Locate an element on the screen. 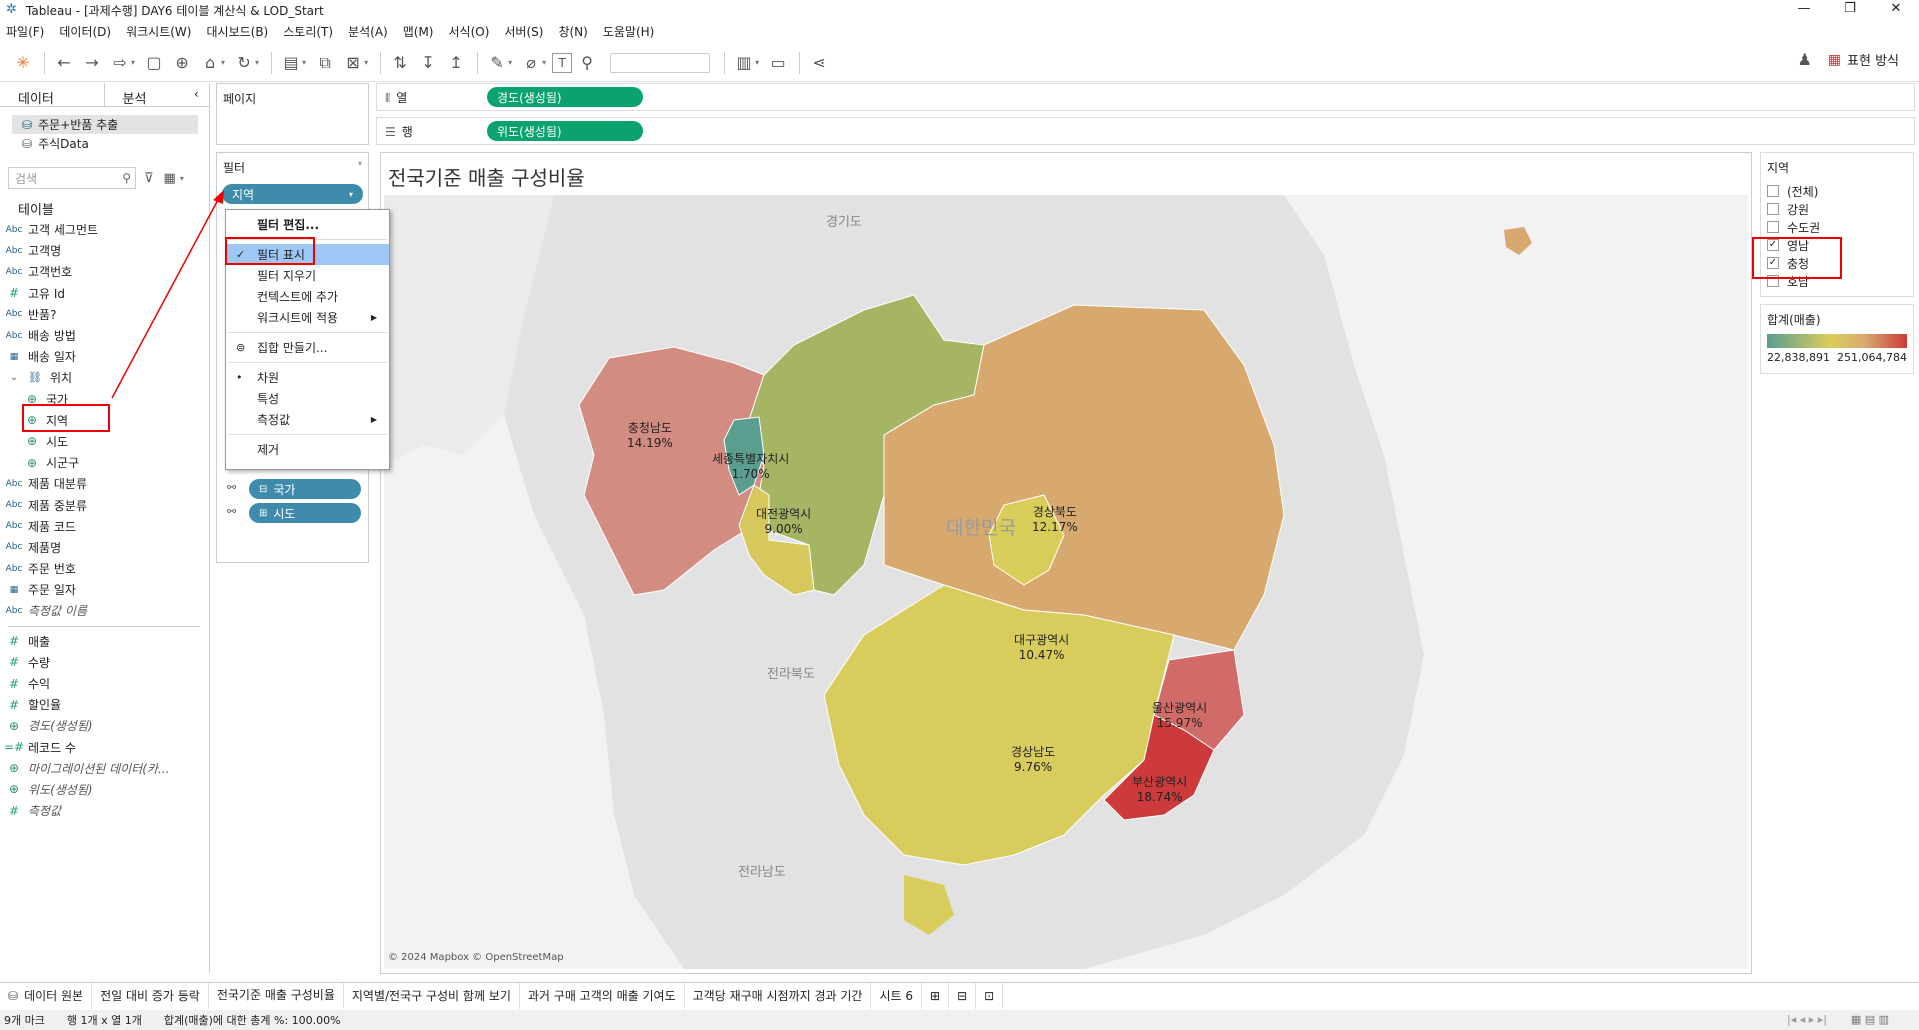 This screenshot has height=1030, width=1919. menu-format: 서식(O) is located at coordinates (469, 31).